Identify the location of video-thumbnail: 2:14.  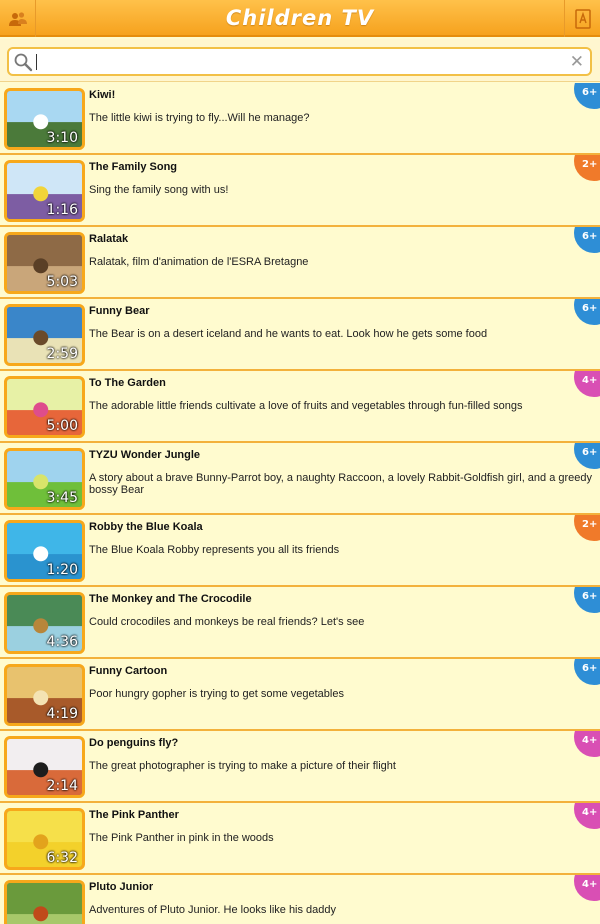
(44, 767).